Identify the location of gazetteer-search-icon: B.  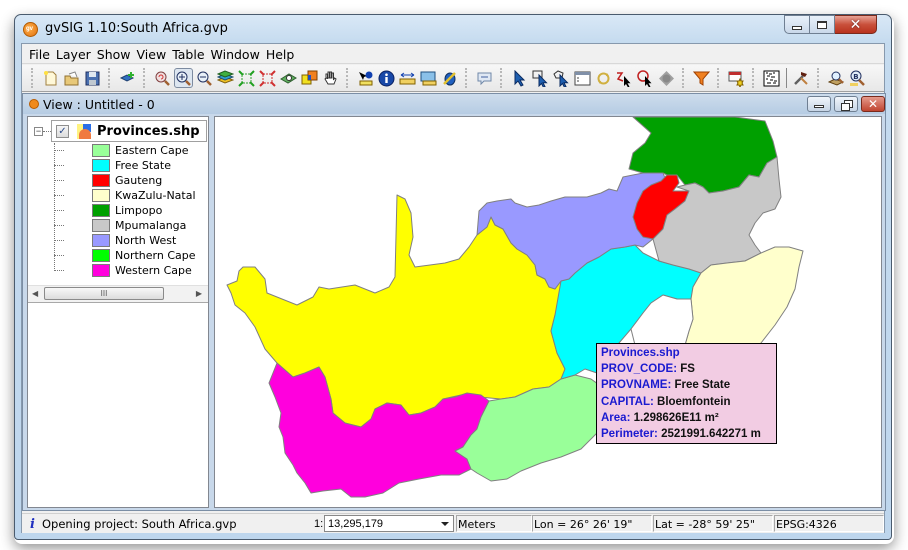
(857, 78).